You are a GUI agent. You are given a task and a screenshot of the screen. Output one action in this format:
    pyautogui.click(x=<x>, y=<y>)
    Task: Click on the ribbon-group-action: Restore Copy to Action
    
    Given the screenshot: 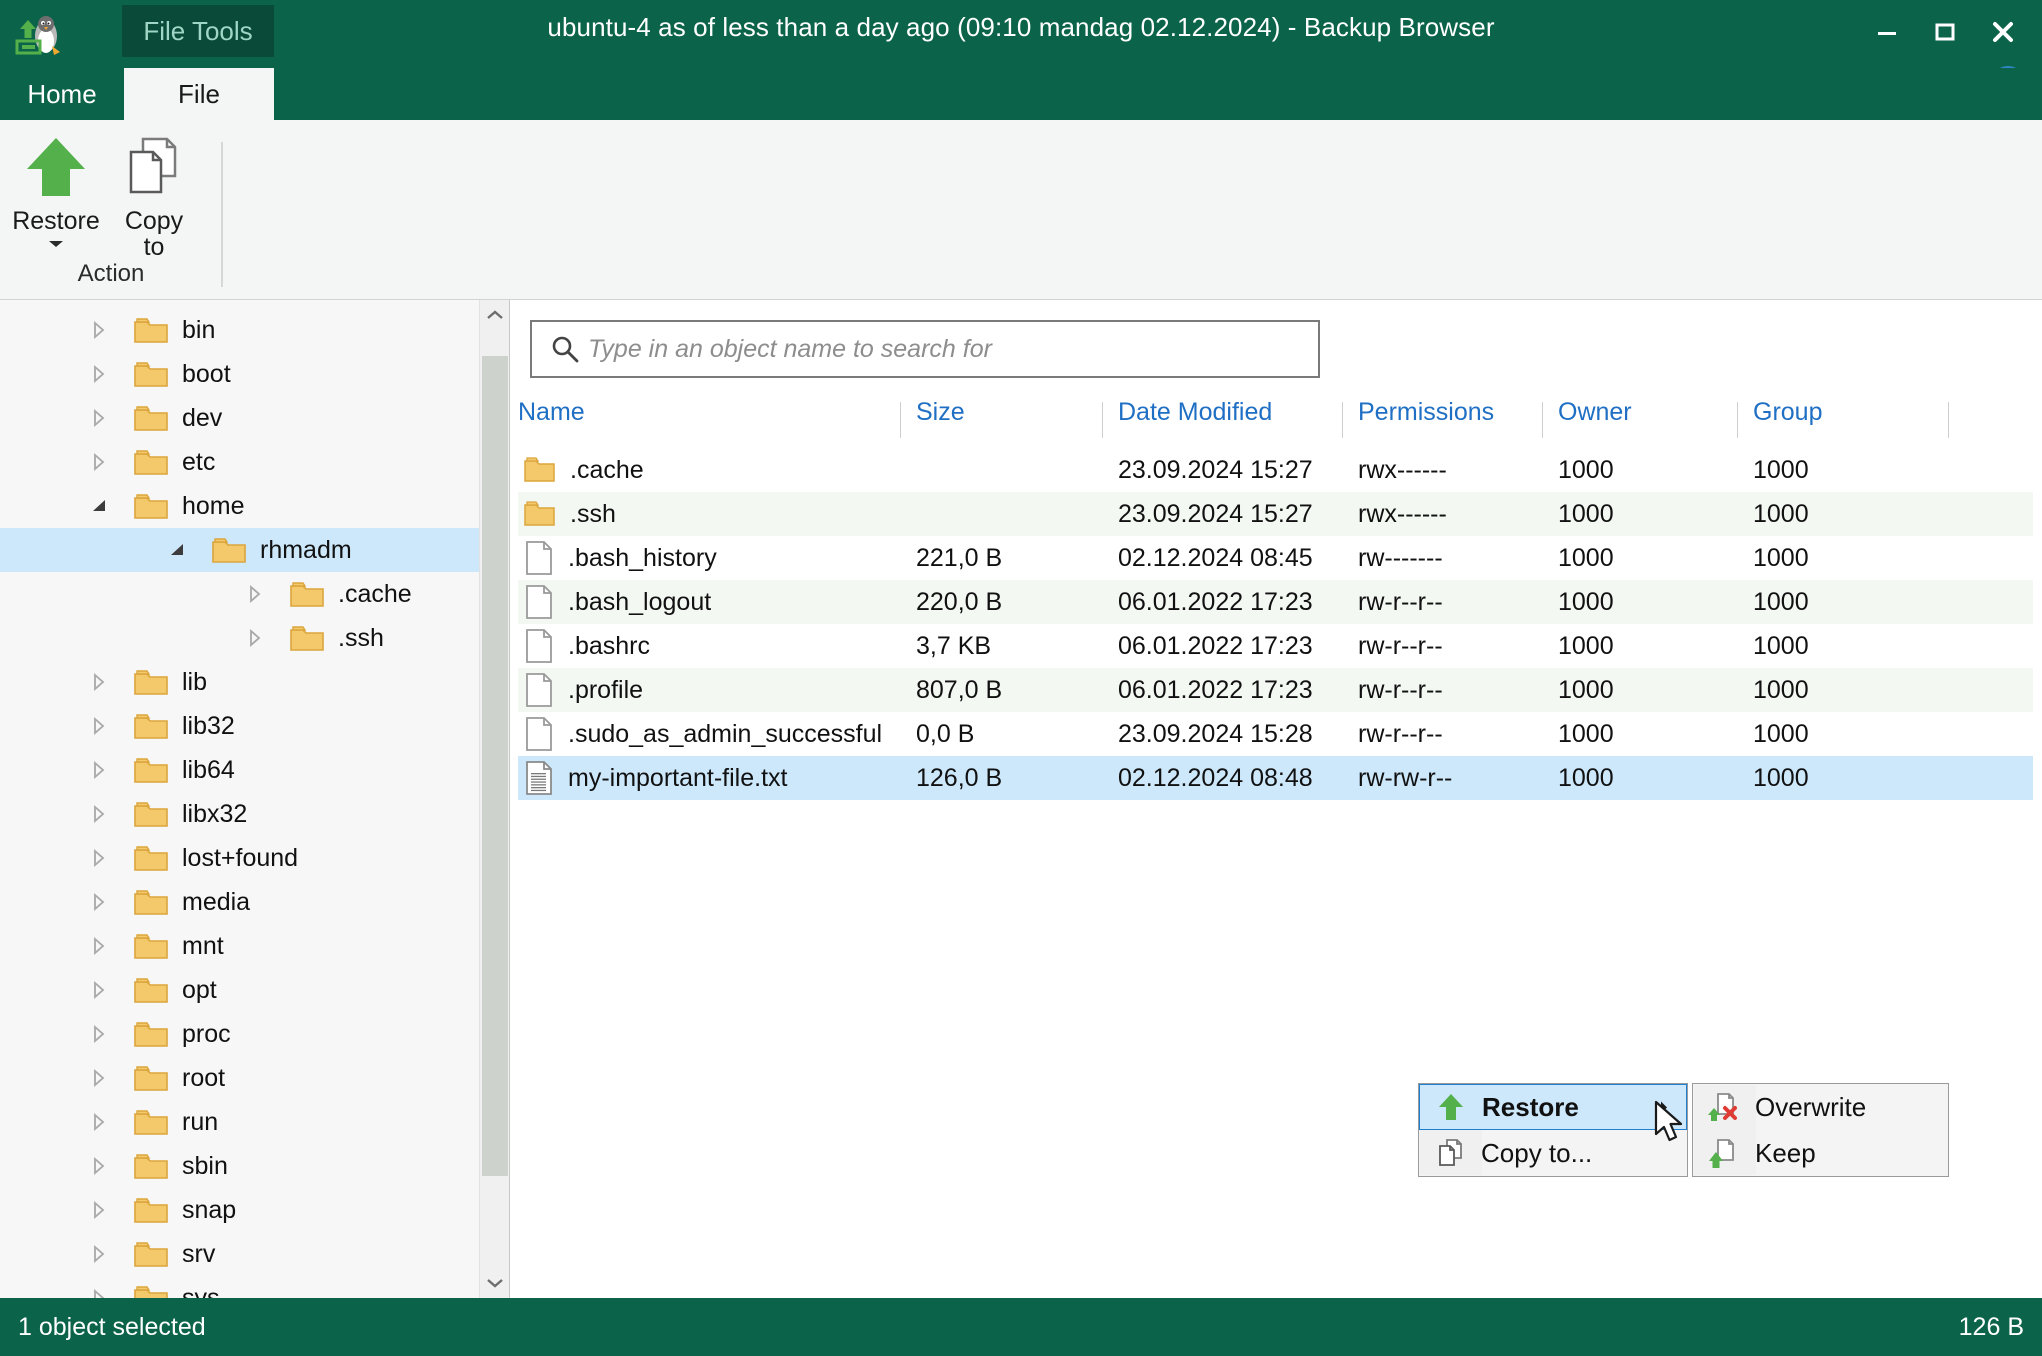 What is the action you would take?
    pyautogui.click(x=111, y=209)
    